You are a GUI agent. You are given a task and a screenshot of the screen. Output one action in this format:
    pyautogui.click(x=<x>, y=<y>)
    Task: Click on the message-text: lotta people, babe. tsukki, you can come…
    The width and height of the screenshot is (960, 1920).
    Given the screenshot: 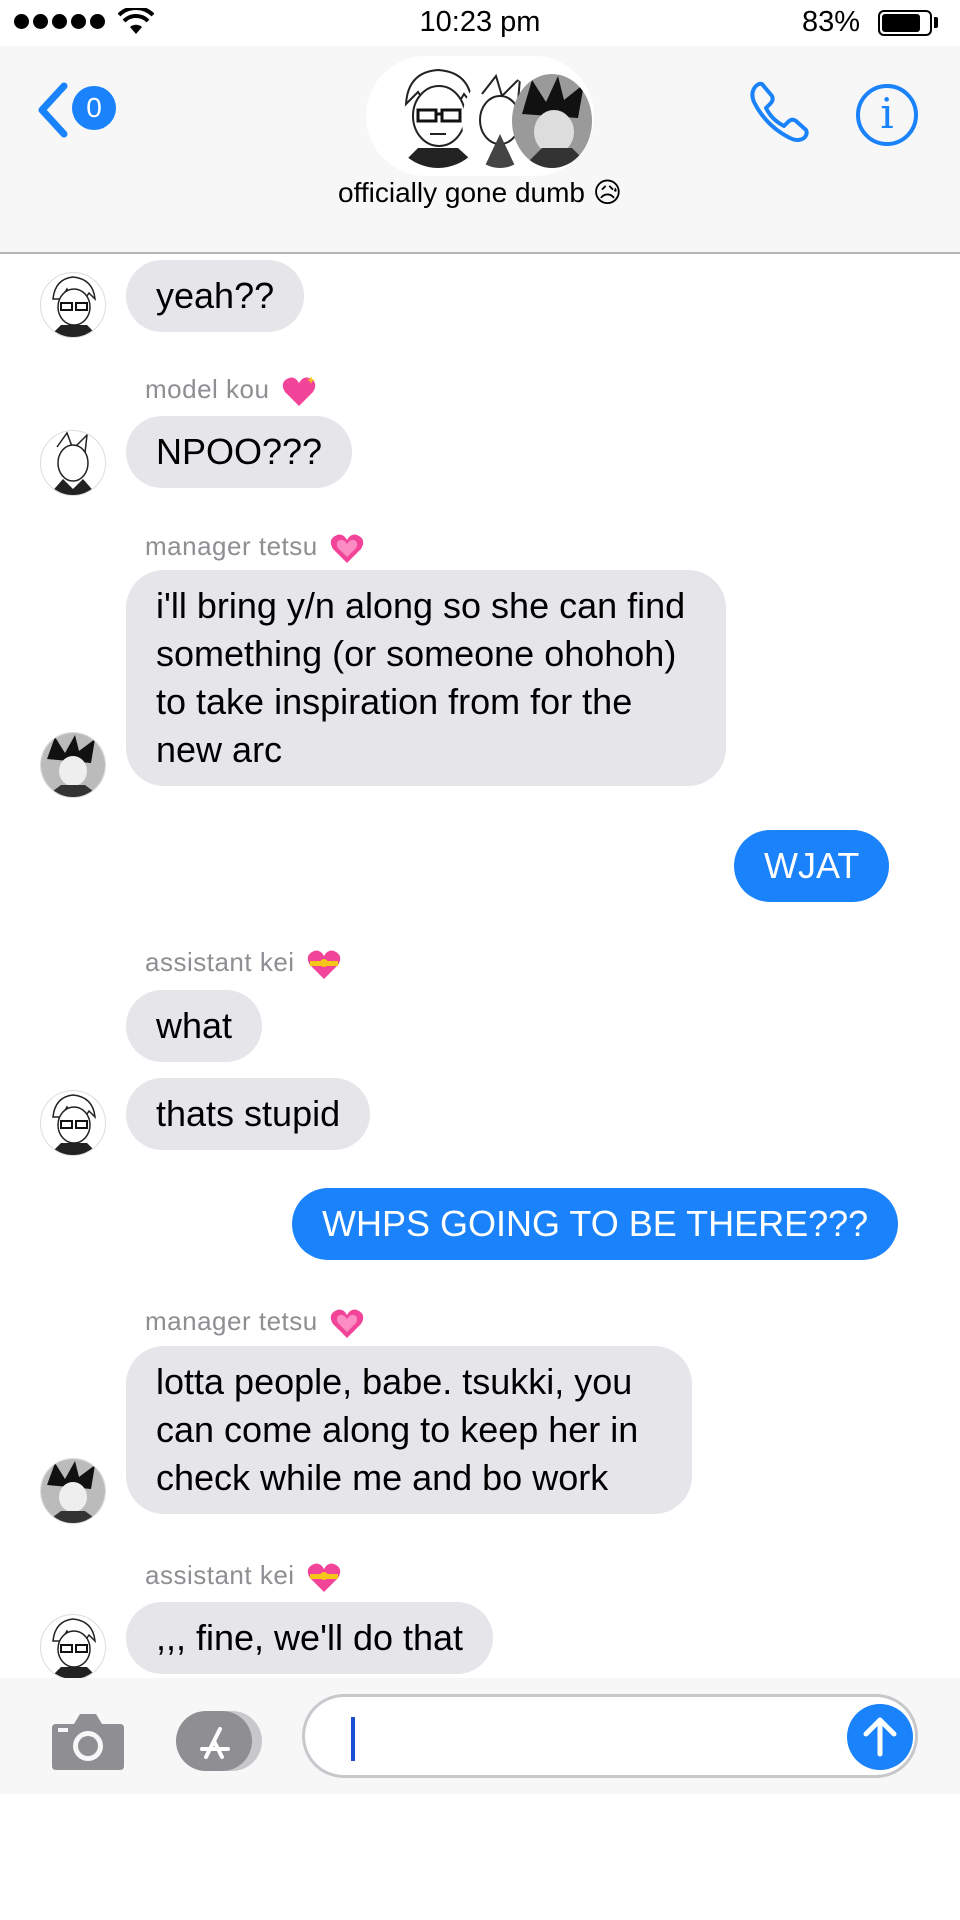 What is the action you would take?
    pyautogui.click(x=397, y=1429)
    